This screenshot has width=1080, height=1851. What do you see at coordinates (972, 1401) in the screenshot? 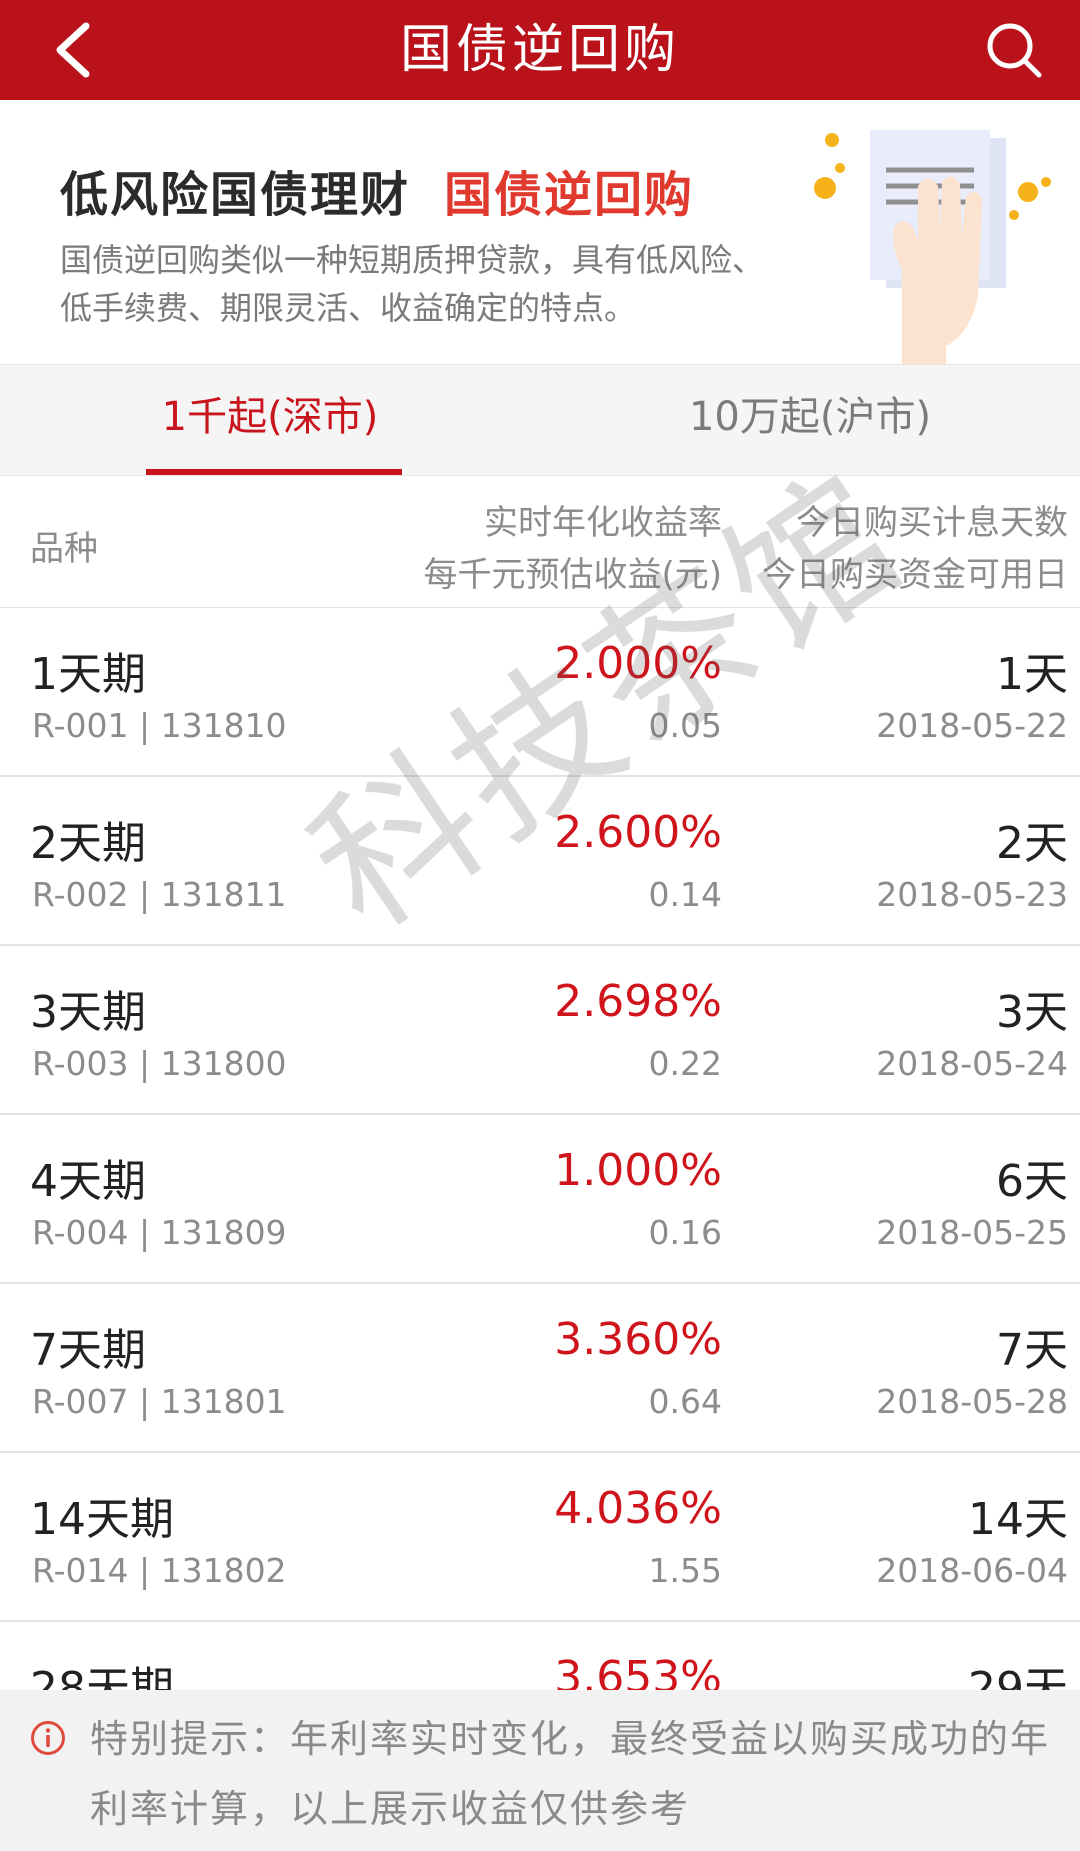
I see `row-date: 2018-05-28` at bounding box center [972, 1401].